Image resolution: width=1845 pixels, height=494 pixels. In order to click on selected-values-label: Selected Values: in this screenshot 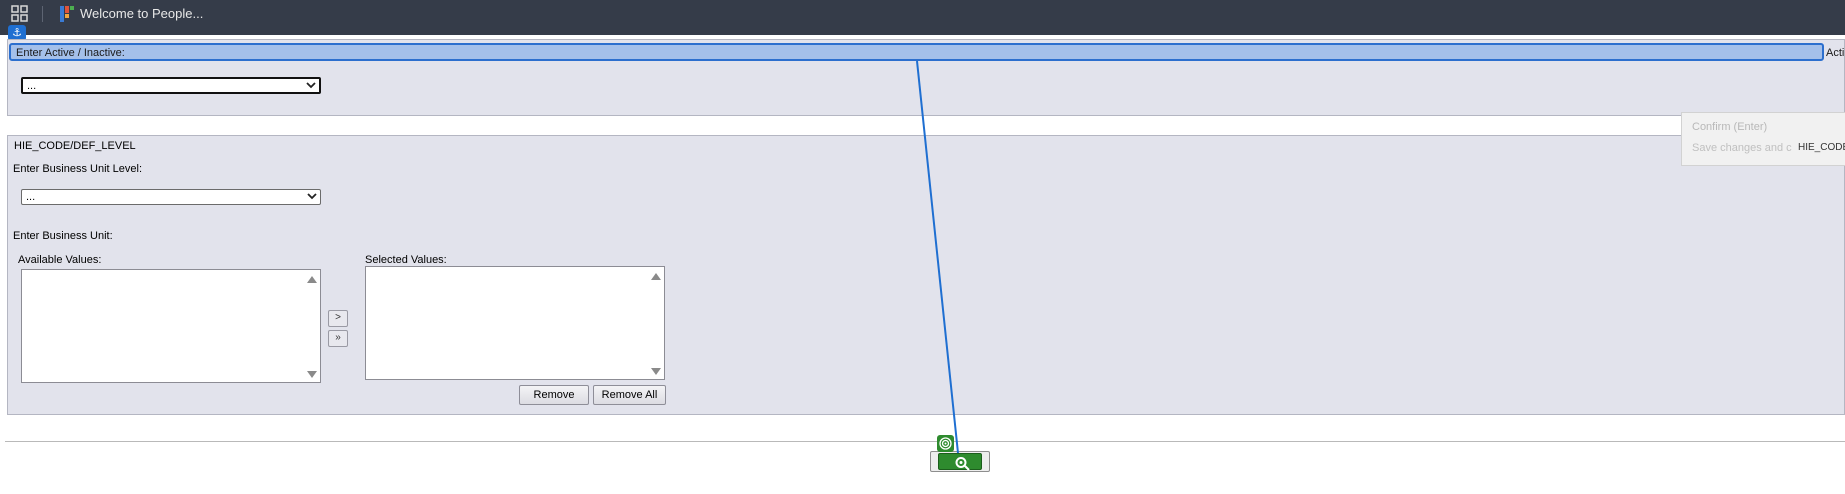, I will do `click(406, 260)`.